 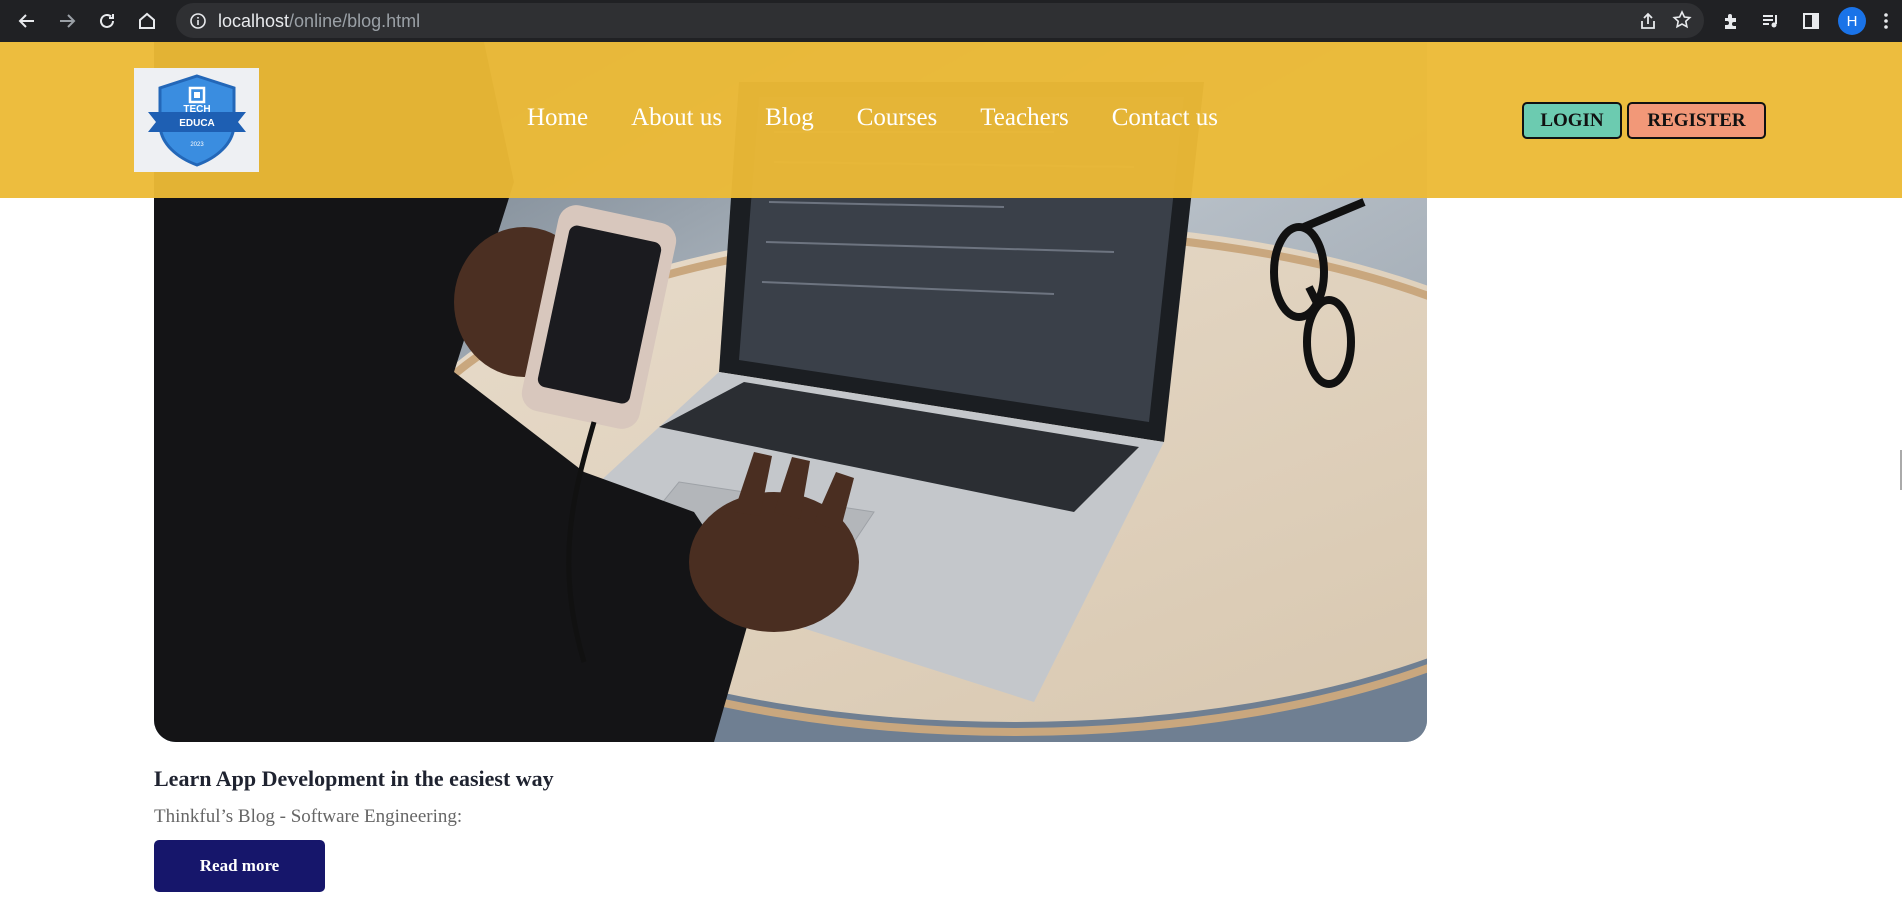 I want to click on nav-about-us: About us, so click(x=676, y=118).